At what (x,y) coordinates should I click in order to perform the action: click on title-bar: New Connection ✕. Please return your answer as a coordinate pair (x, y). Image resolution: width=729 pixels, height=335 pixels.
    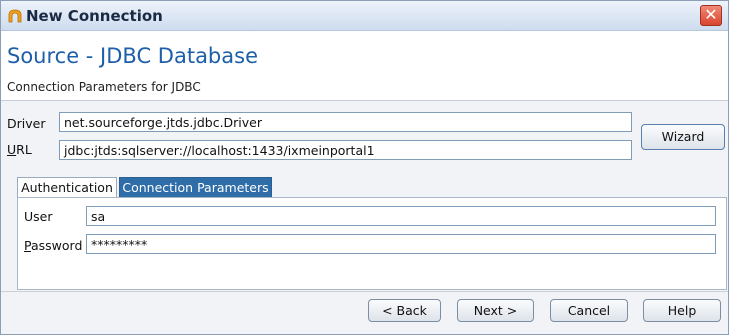
    Looking at the image, I should click on (364, 16).